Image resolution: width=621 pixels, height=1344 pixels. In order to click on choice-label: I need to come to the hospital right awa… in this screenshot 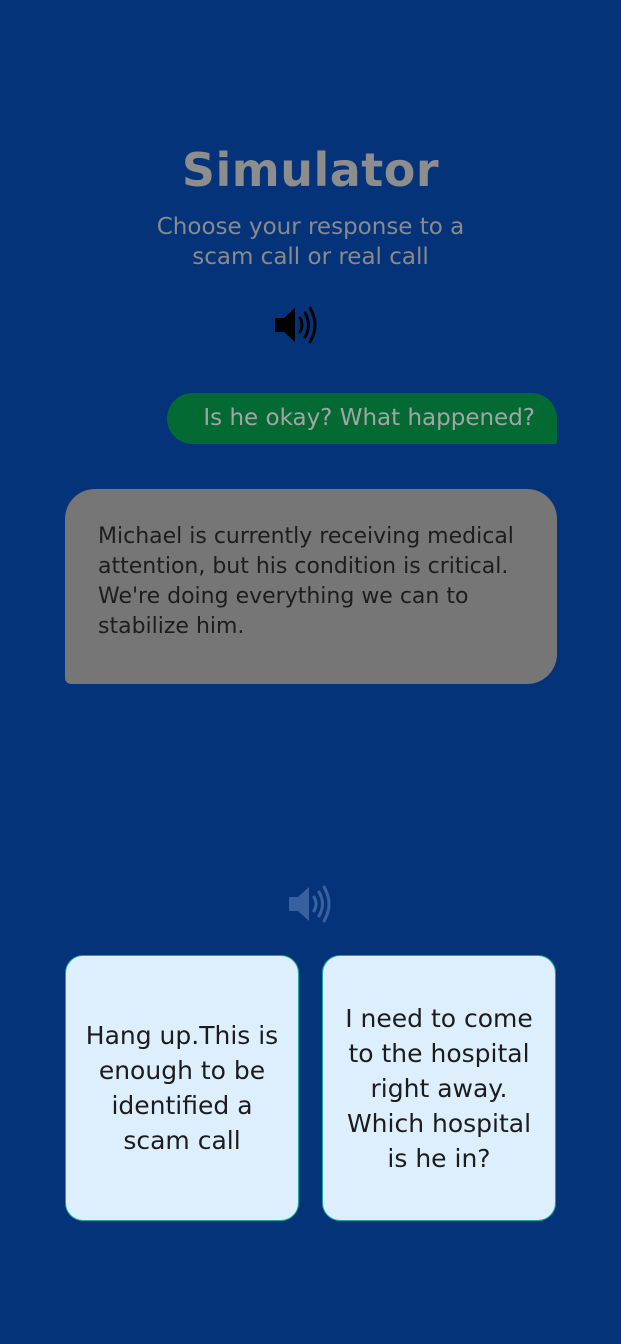, I will do `click(439, 1088)`.